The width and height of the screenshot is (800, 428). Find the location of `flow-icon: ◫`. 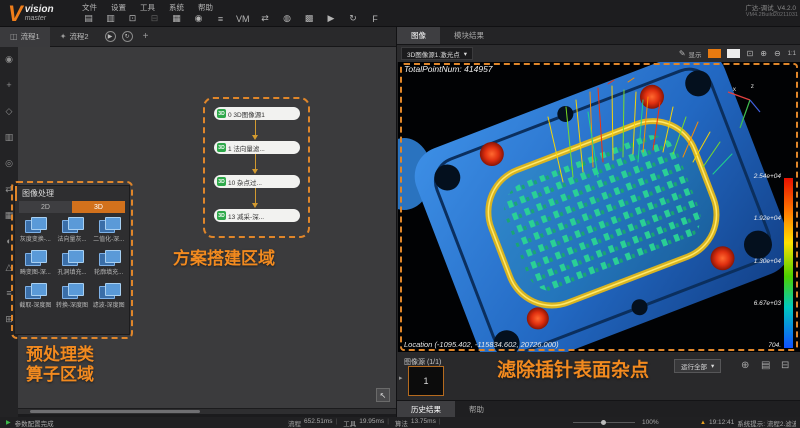

flow-icon: ◫ is located at coordinates (14, 36).